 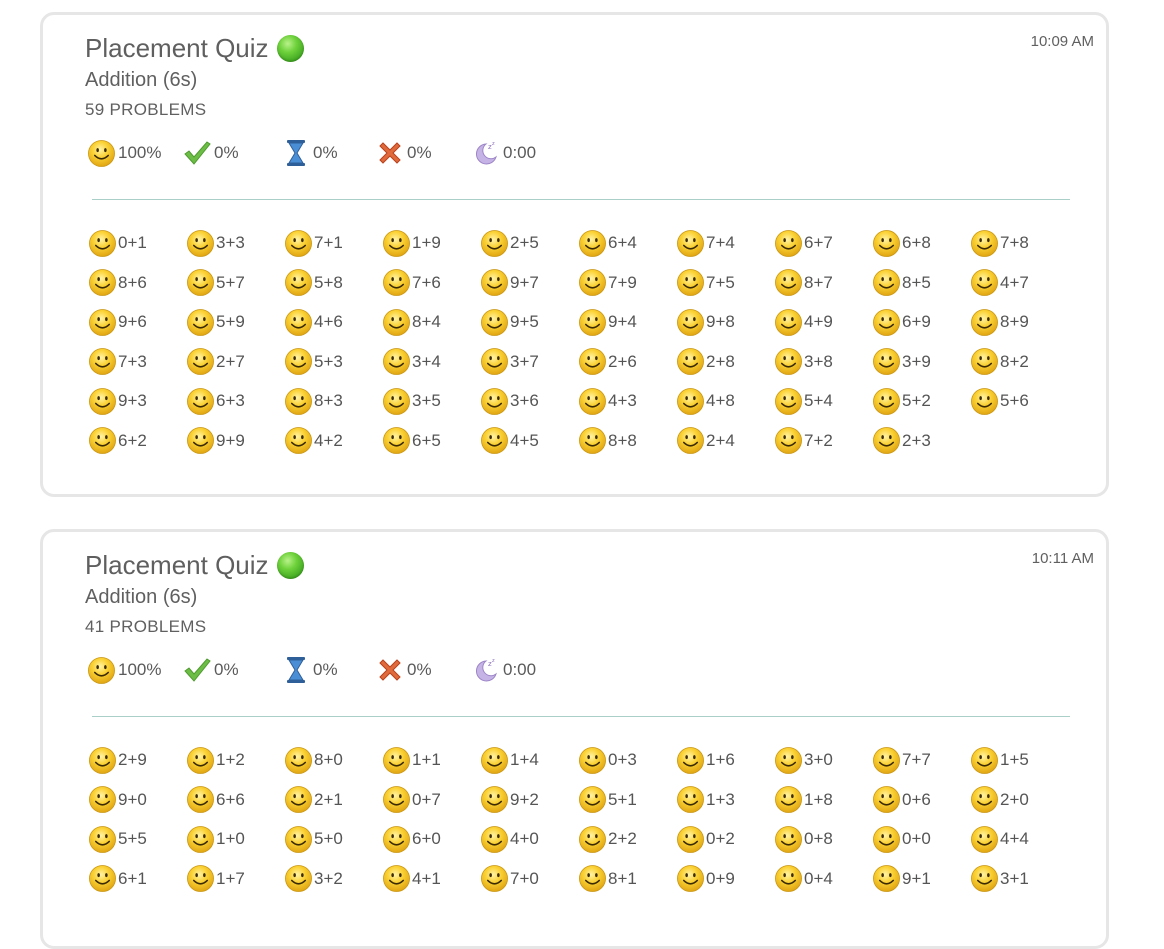 What do you see at coordinates (426, 878) in the screenshot?
I see `problem-label: 4+1` at bounding box center [426, 878].